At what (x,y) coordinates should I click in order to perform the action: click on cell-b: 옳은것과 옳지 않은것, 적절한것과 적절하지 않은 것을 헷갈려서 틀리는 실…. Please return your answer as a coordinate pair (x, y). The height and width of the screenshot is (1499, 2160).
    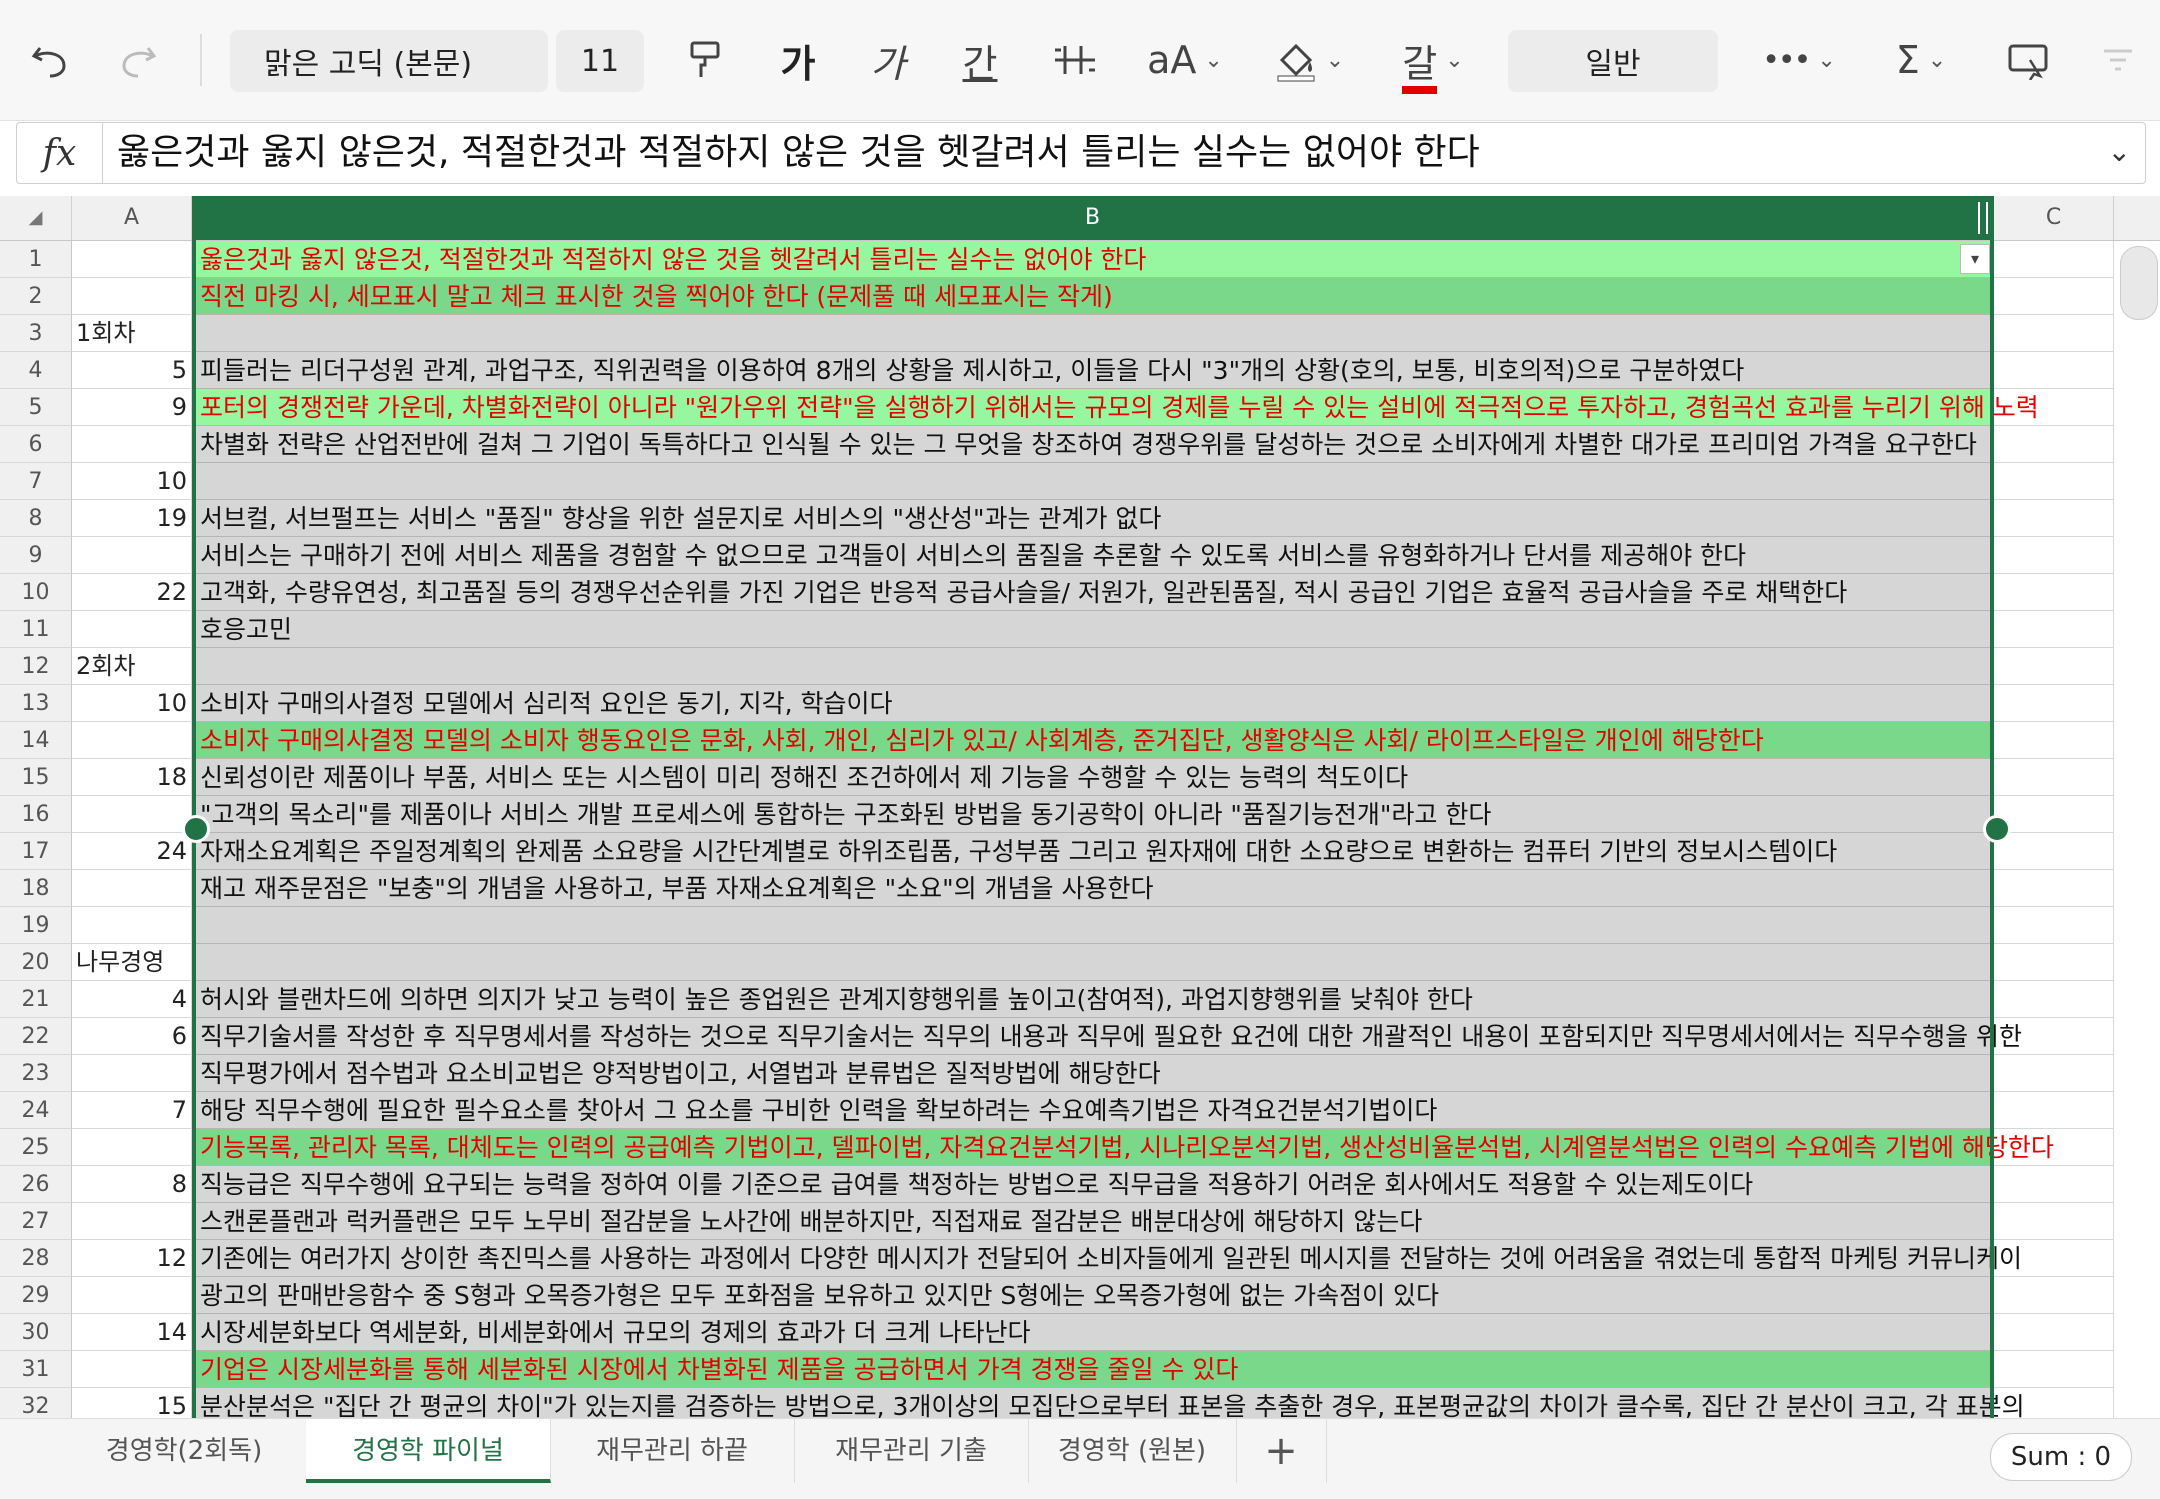
    Looking at the image, I should click on (1093, 259).